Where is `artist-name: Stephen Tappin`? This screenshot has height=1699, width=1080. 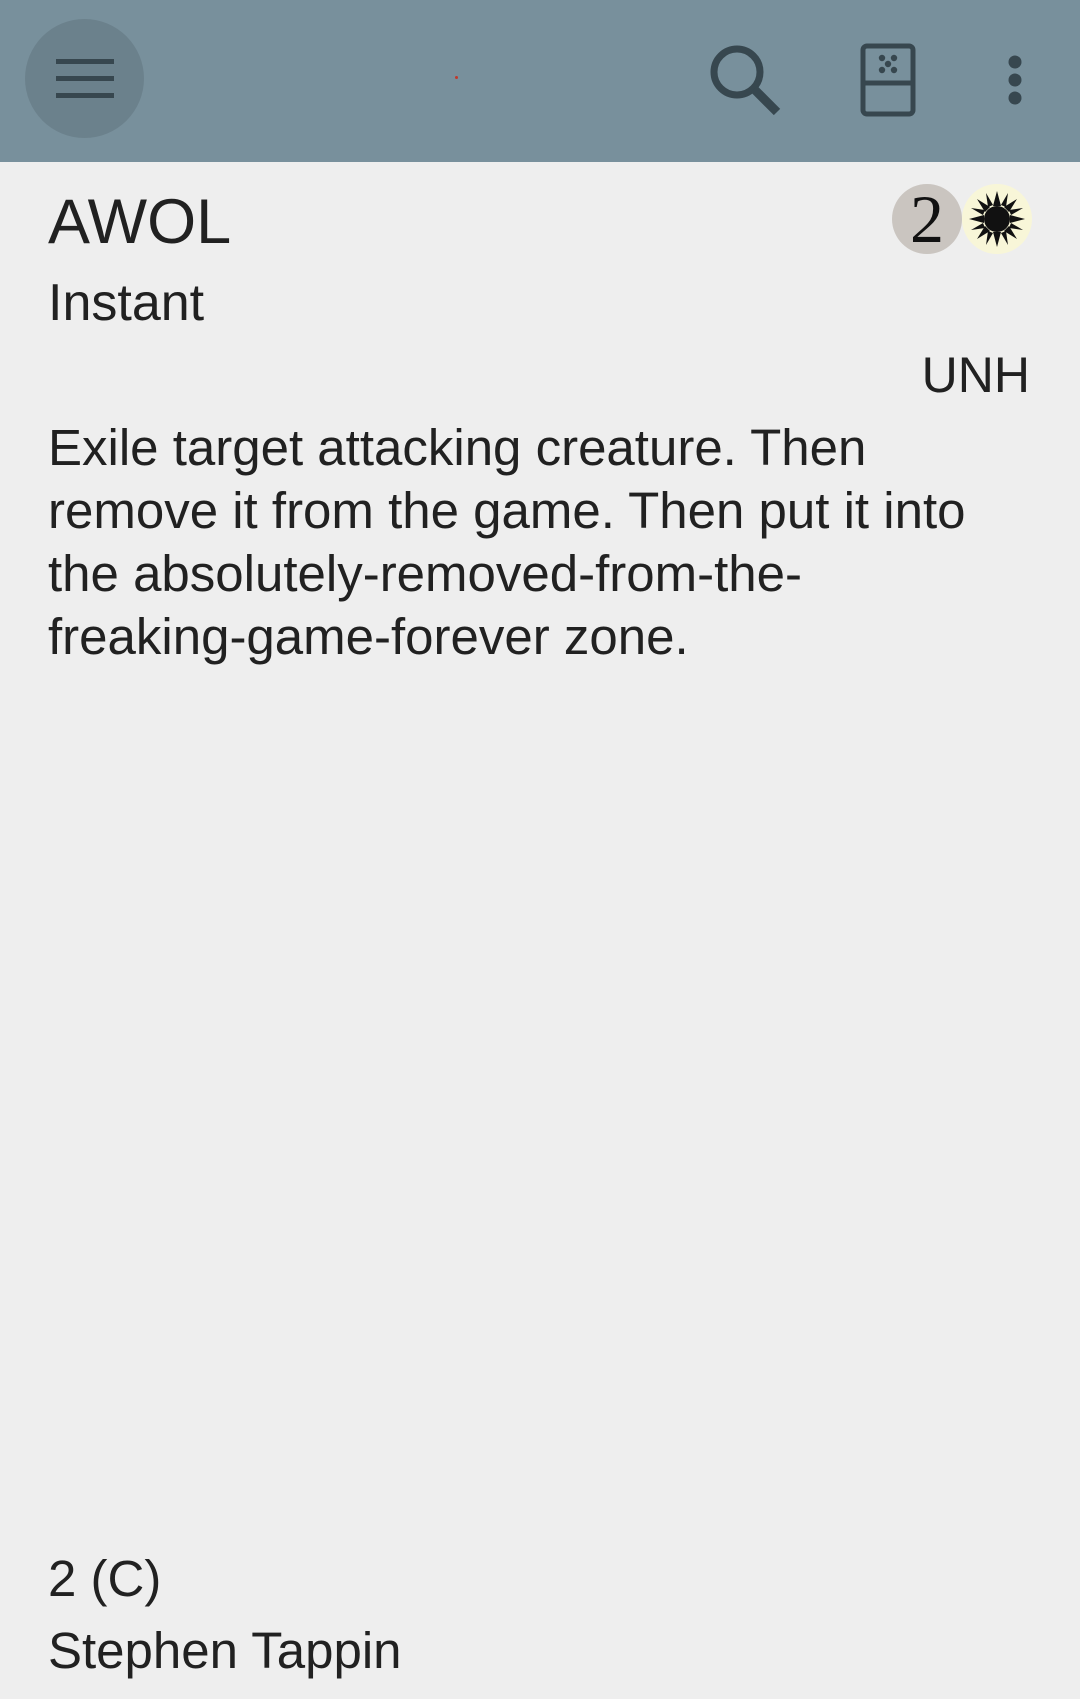 artist-name: Stephen Tappin is located at coordinates (225, 1650).